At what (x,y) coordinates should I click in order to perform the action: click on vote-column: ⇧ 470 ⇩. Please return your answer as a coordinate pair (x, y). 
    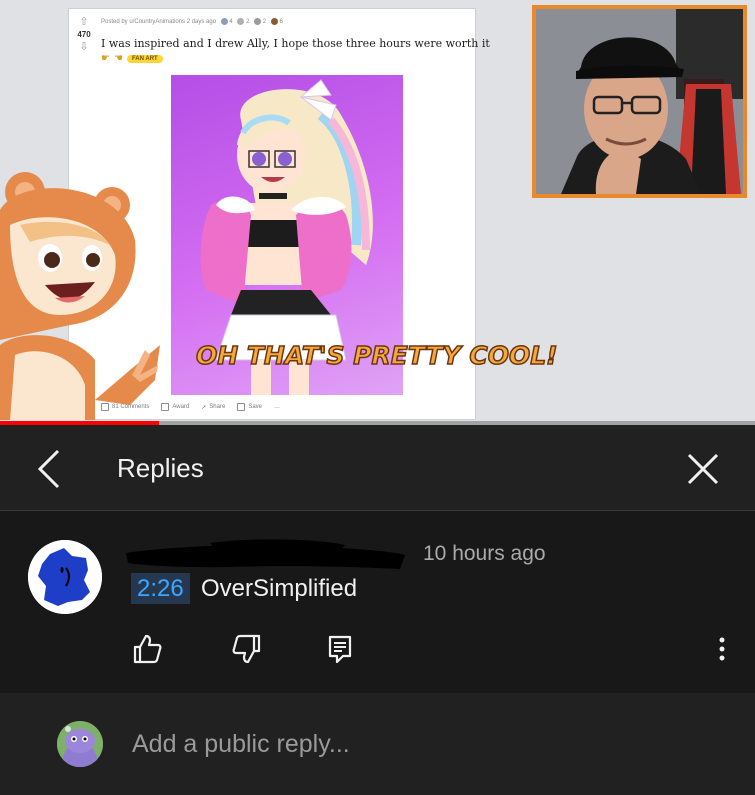
    Looking at the image, I should click on (84, 35).